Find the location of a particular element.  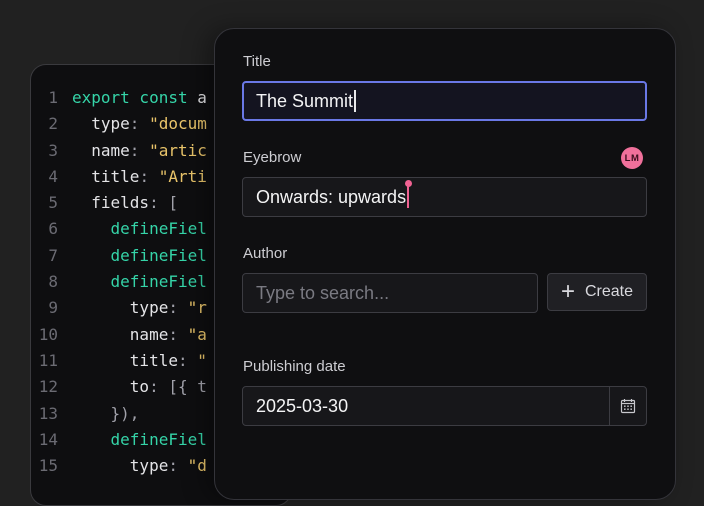

title-input: The Summit is located at coordinates (444, 101).